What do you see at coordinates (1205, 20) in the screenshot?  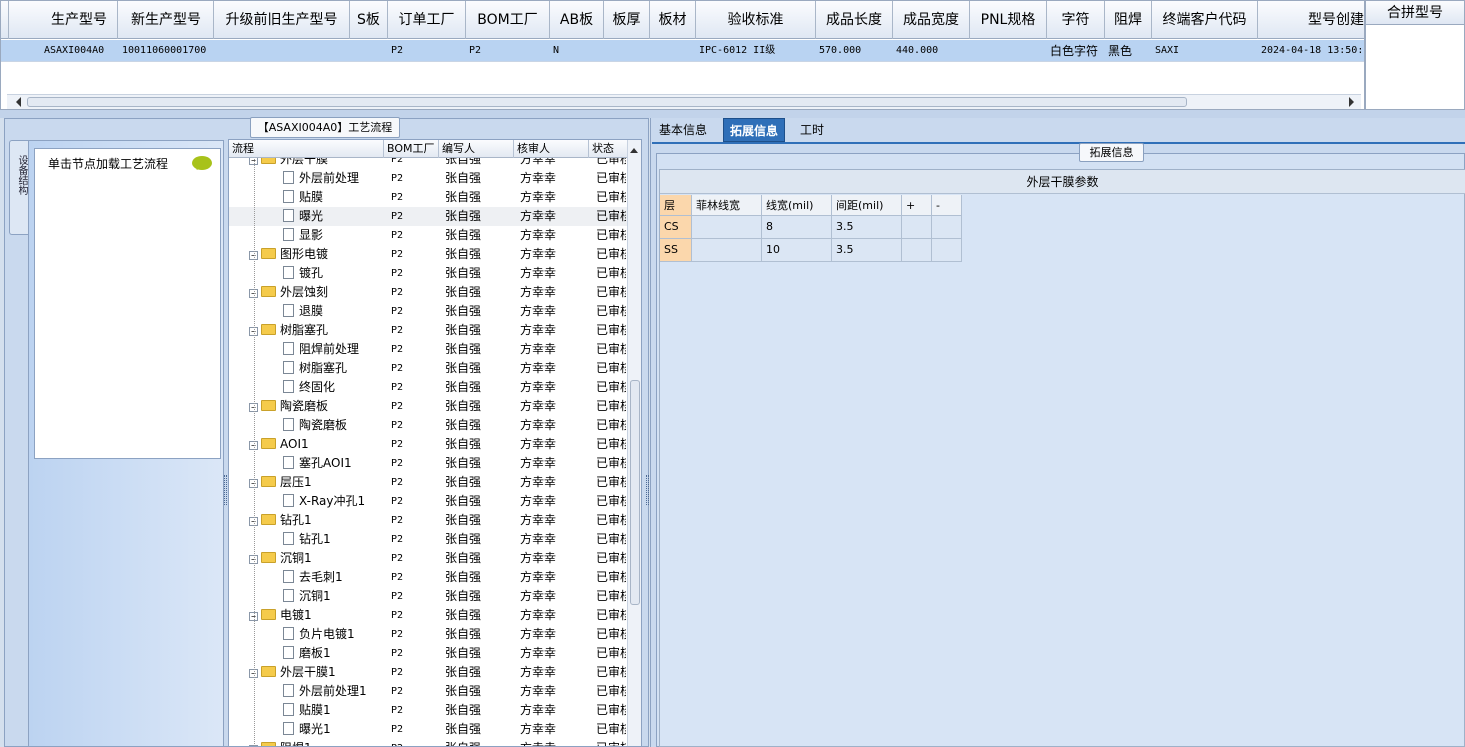 I see `column-header: 终端客户代码` at bounding box center [1205, 20].